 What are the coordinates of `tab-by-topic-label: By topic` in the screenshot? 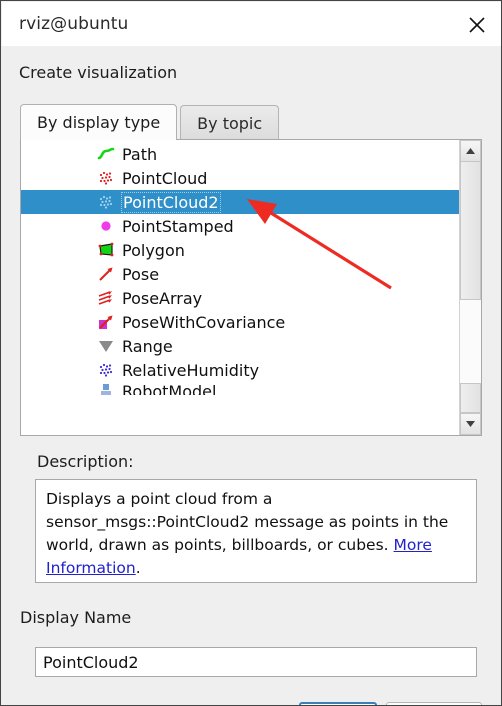 It's located at (230, 123).